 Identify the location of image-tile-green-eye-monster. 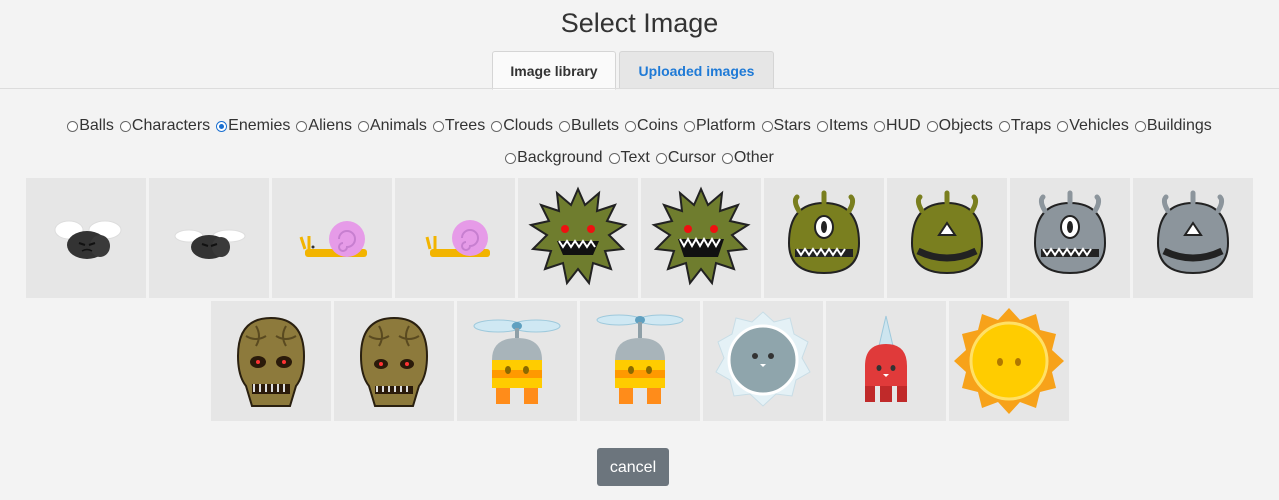
(824, 238).